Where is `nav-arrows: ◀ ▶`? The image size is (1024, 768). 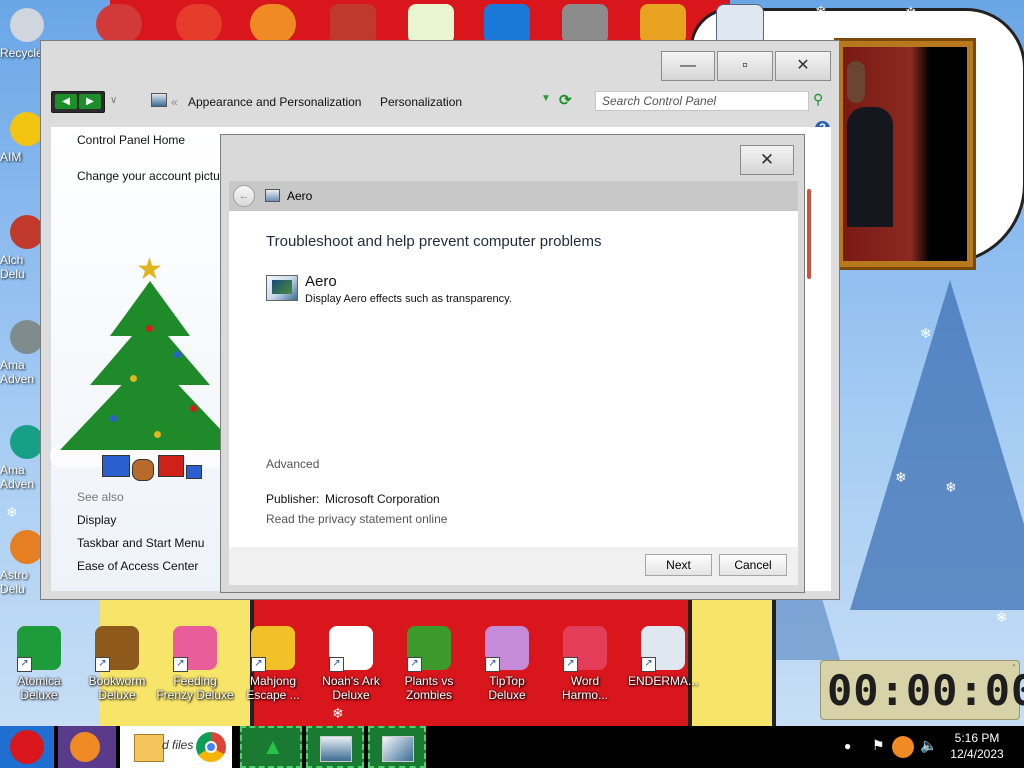 nav-arrows: ◀ ▶ is located at coordinates (78, 102).